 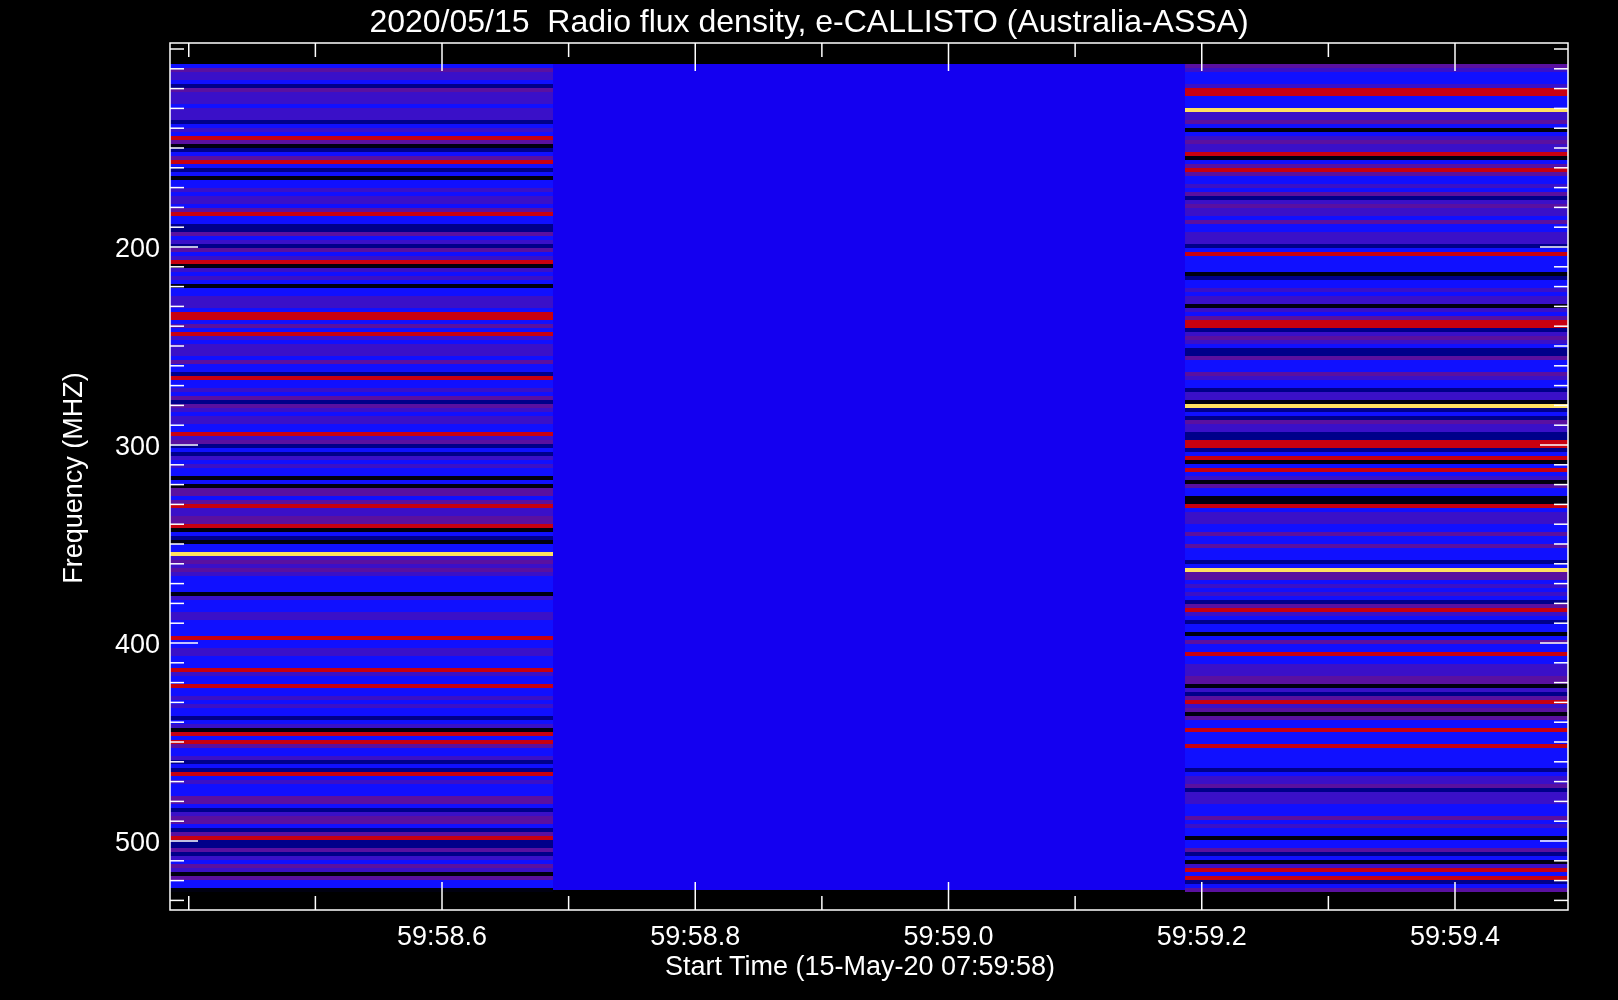 I want to click on tick-label: 59:58.6, so click(x=442, y=936).